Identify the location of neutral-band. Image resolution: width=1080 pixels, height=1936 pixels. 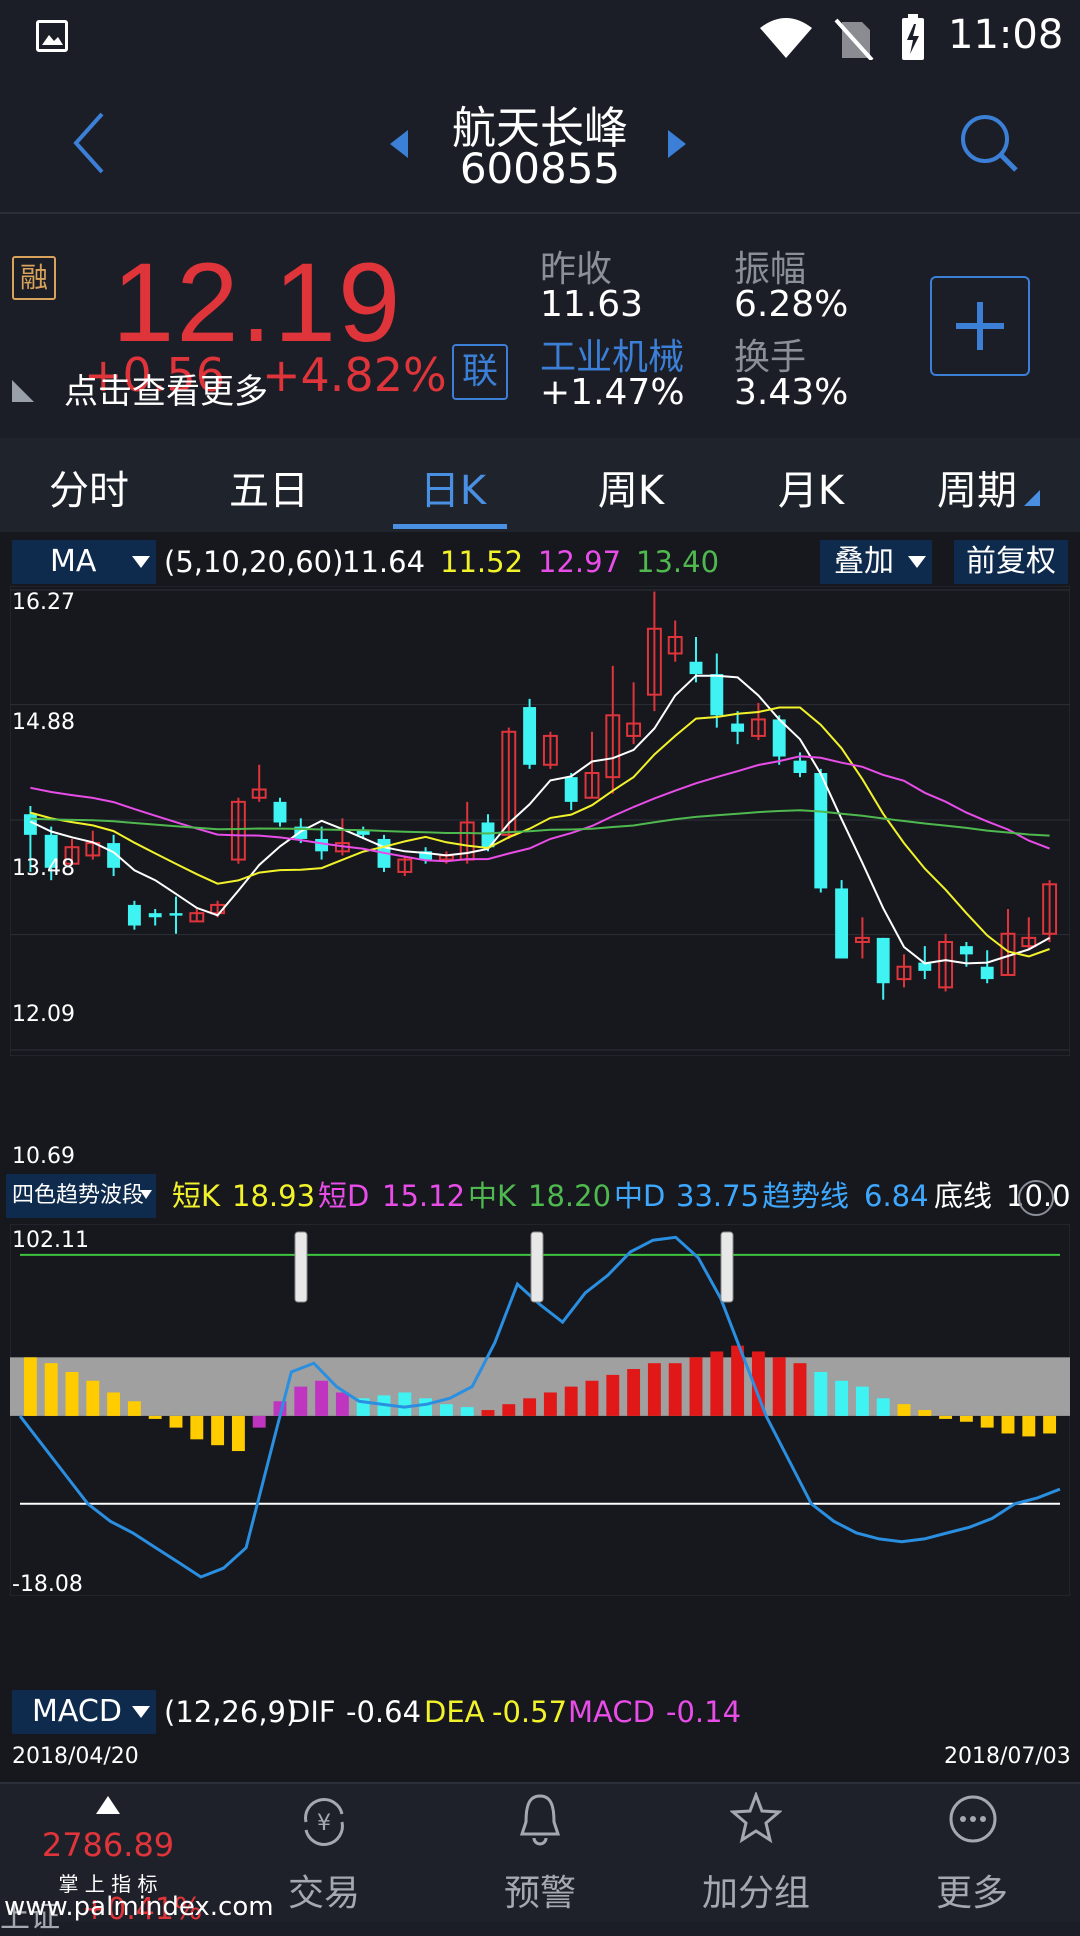
(540, 1386).